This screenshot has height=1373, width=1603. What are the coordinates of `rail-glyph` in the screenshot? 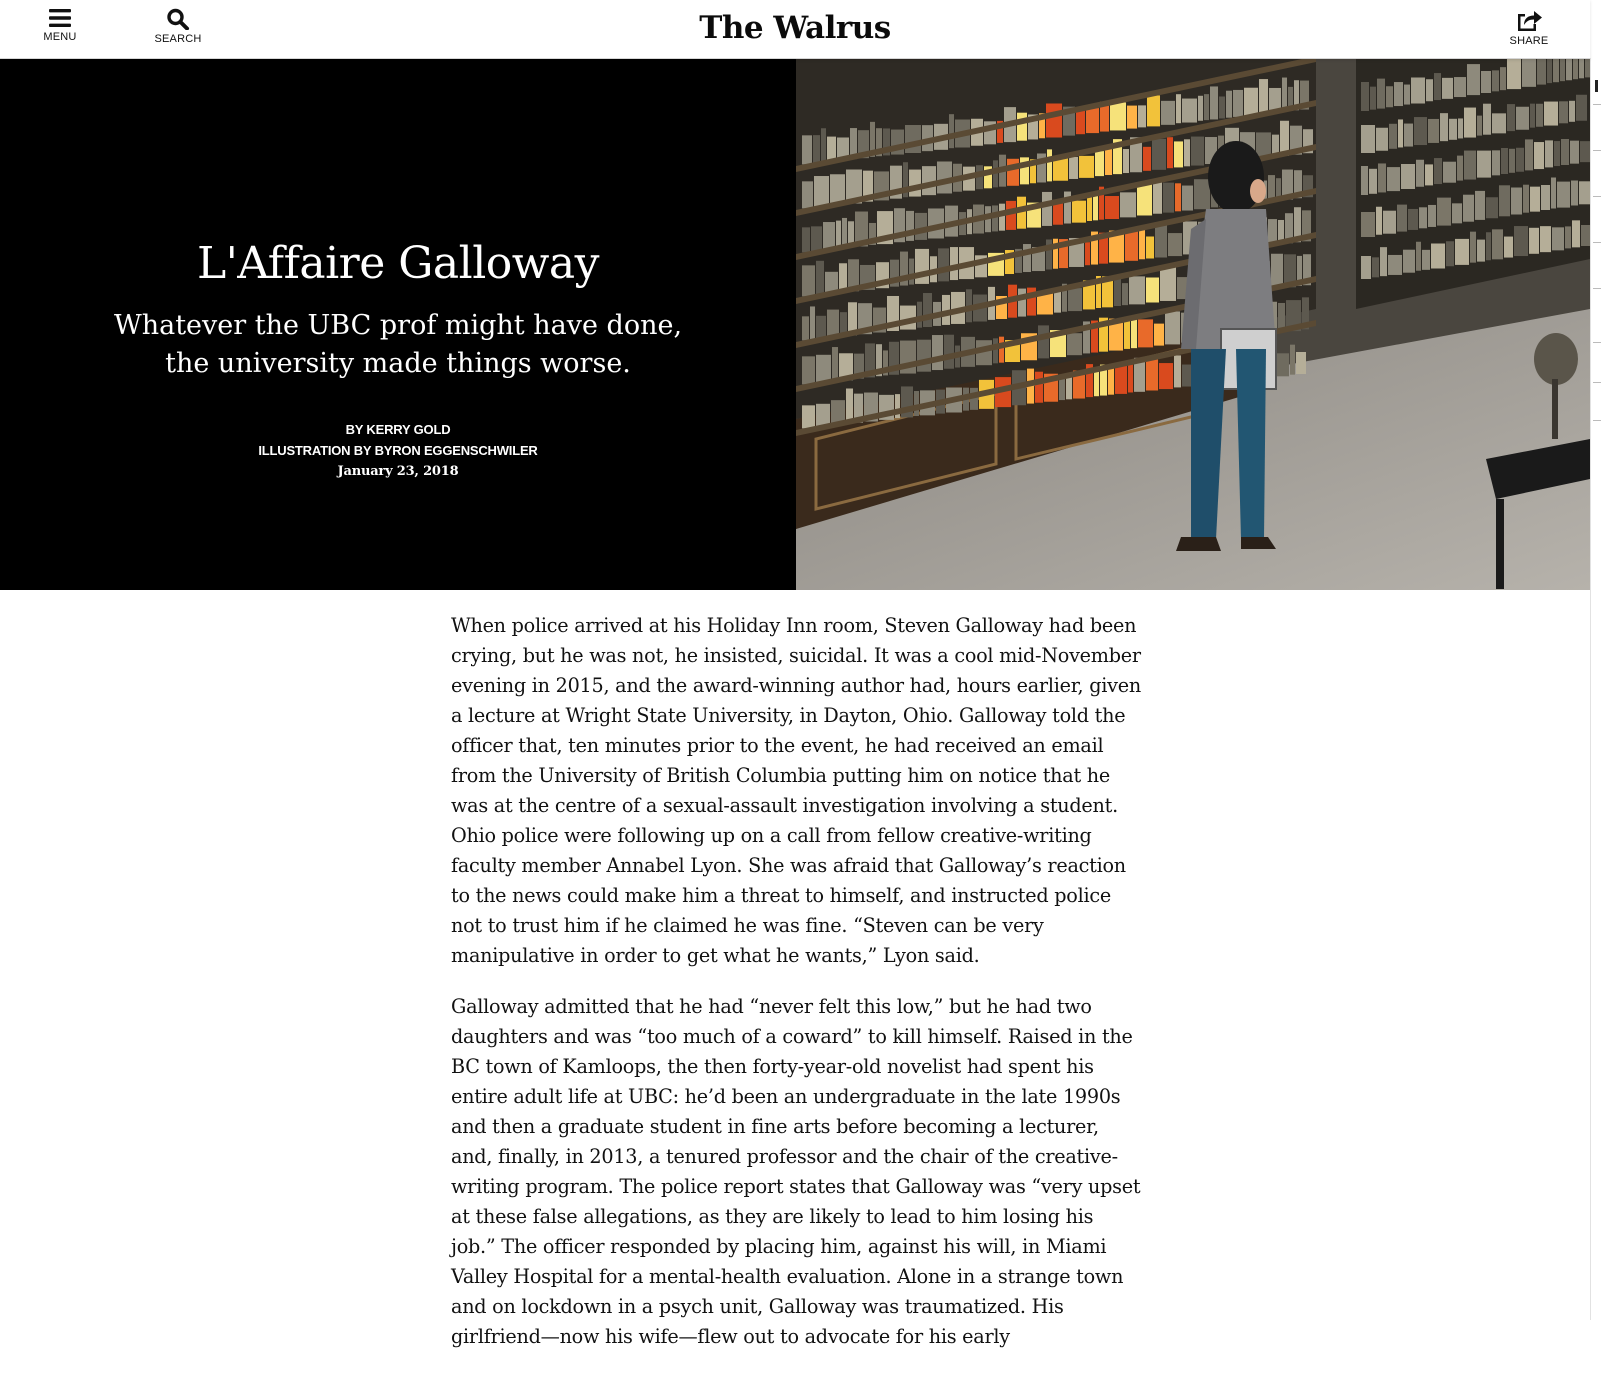 It's located at (1596, 86).